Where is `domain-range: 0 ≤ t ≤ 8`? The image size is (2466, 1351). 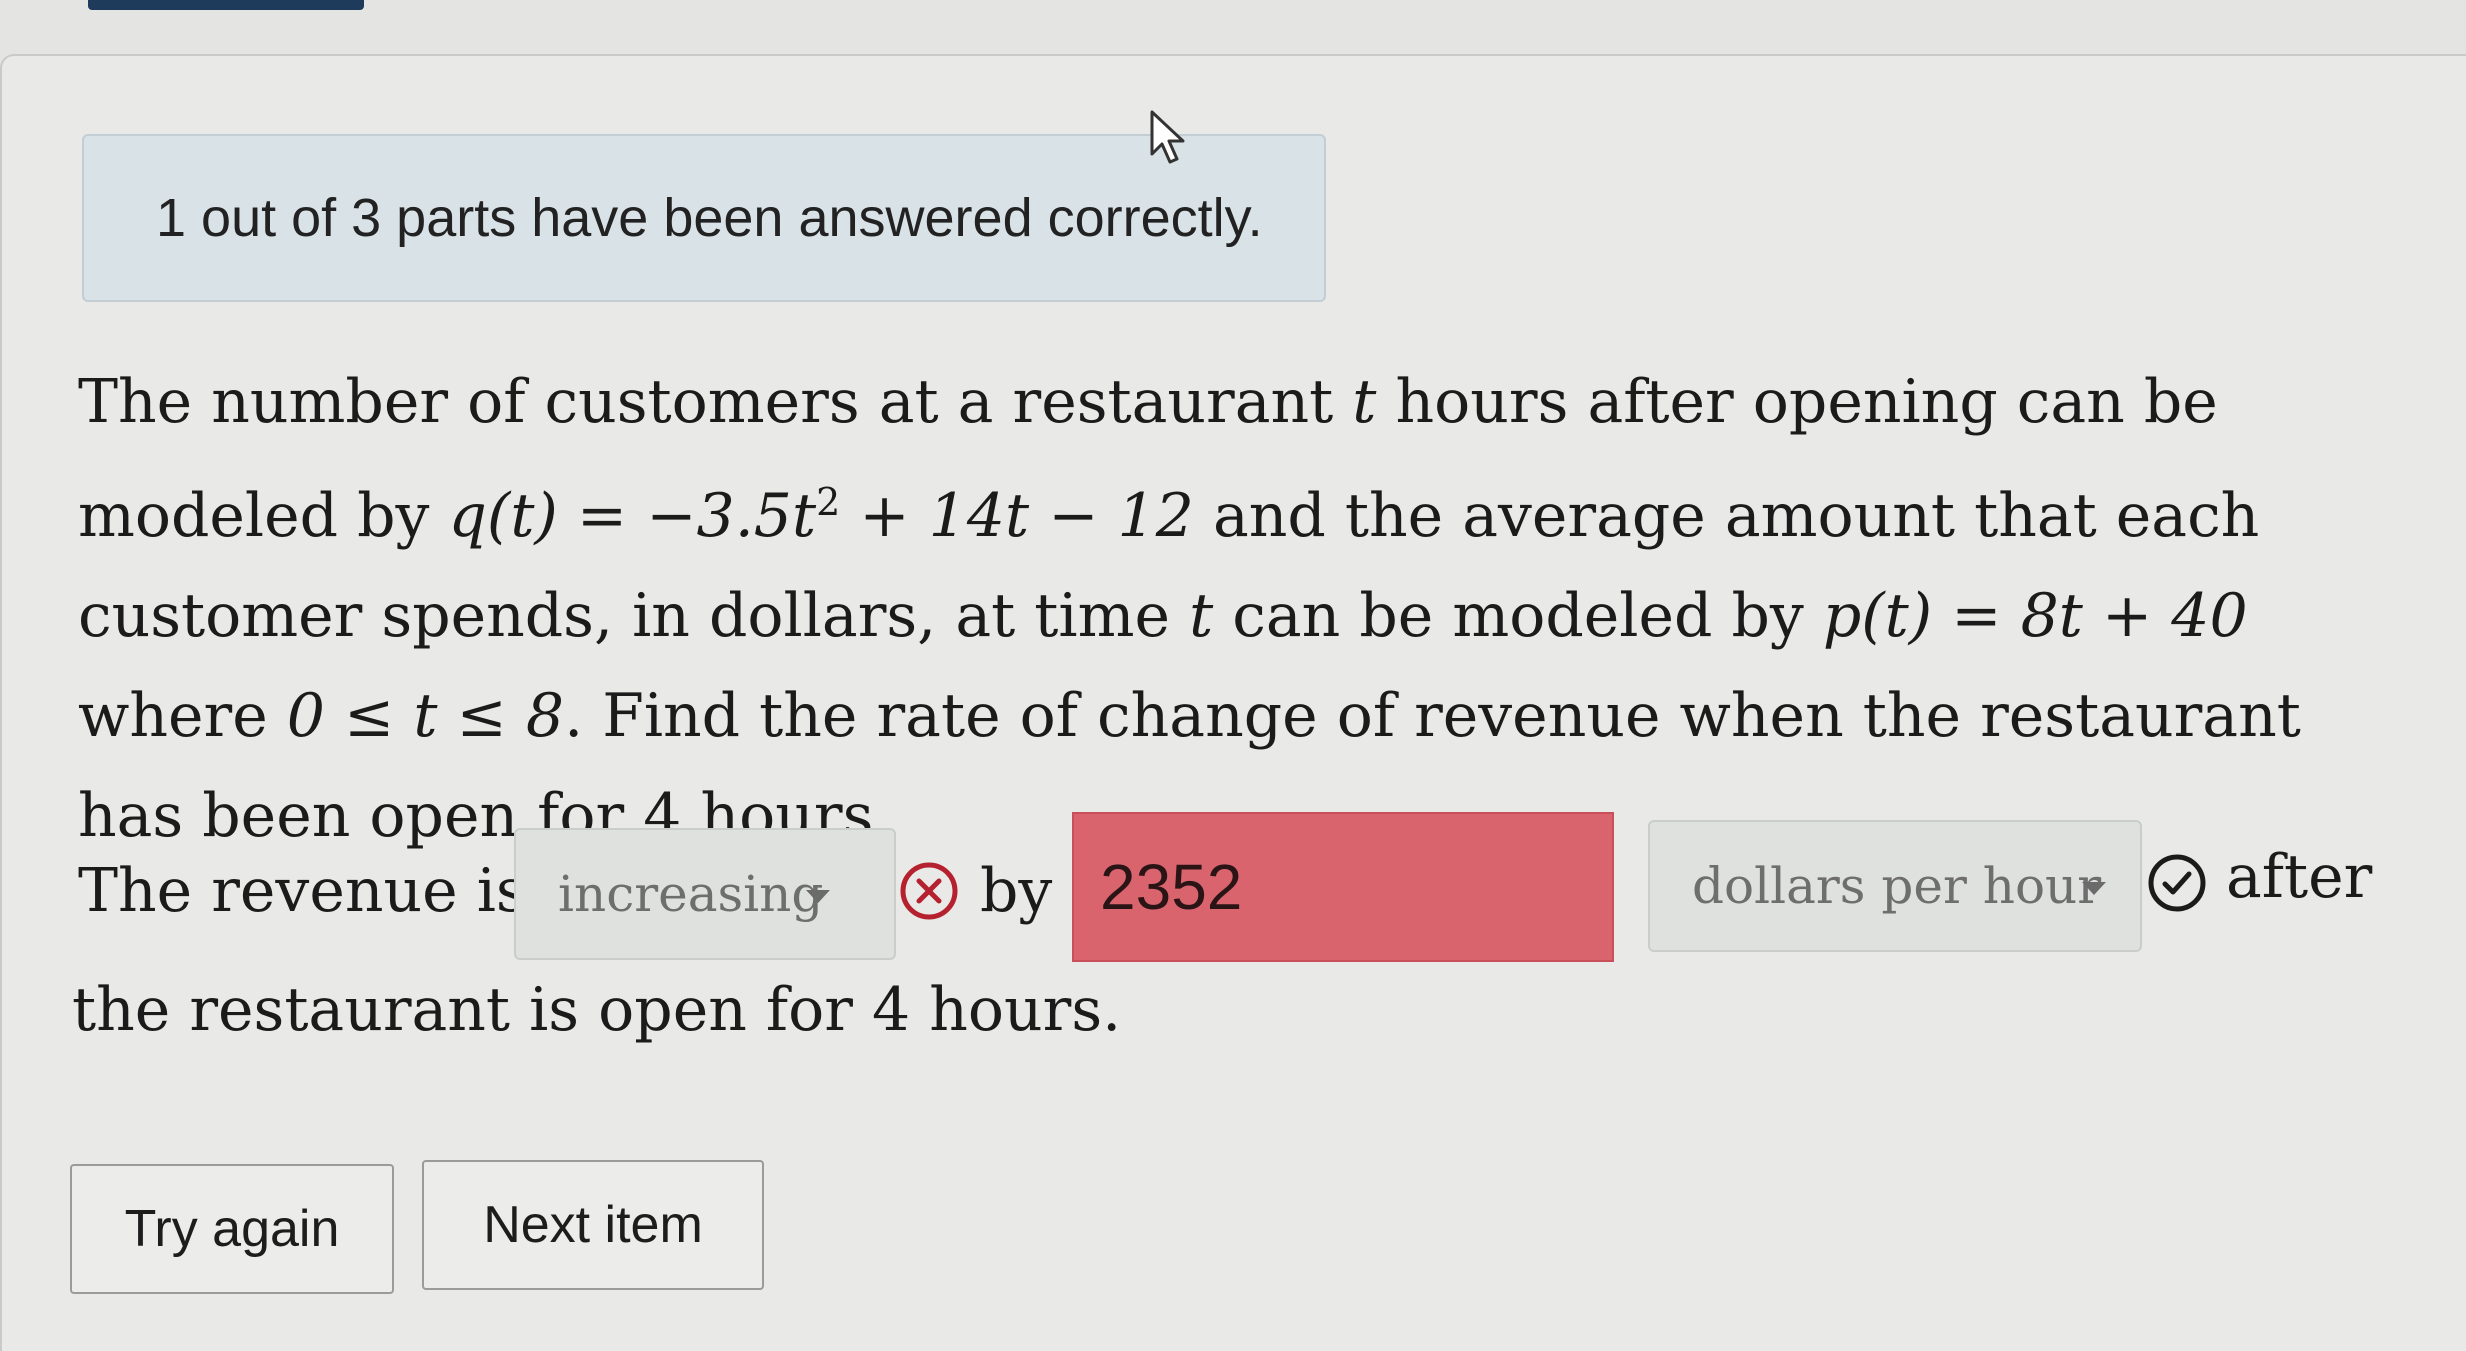
domain-range: 0 ≤ t ≤ 8 is located at coordinates (425, 716).